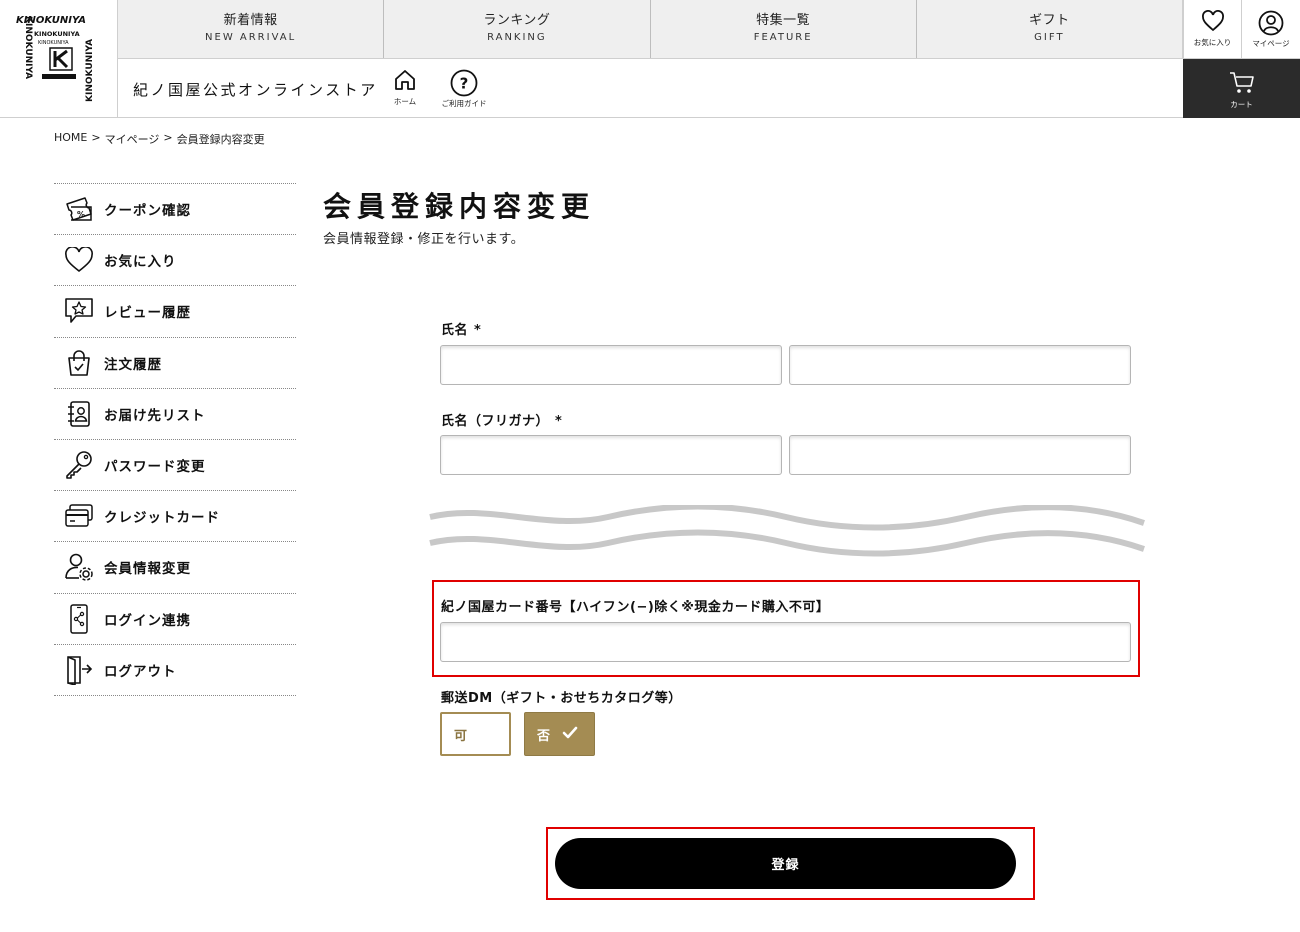 Image resolution: width=1300 pixels, height=932 pixels. What do you see at coordinates (1271, 23) in the screenshot?
I see `user-circle-icon` at bounding box center [1271, 23].